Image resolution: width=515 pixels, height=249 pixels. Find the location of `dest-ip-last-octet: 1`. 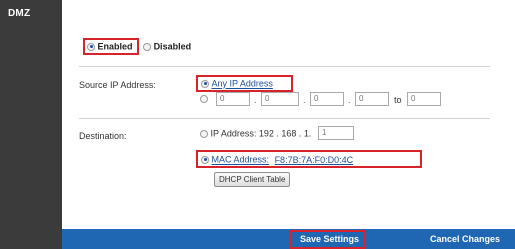

dest-ip-last-octet: 1 is located at coordinates (336, 133).